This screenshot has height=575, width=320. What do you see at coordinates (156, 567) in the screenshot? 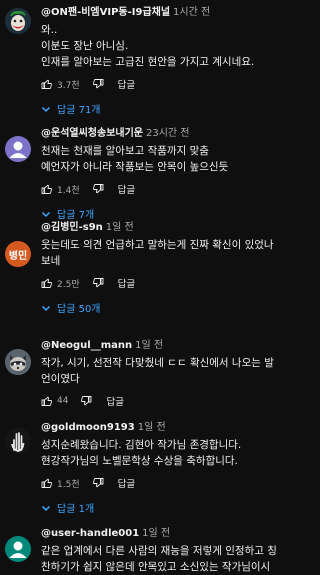
I see `comment-line: 찬하기가 쉽지 않은데 안목있고 소신있는 작가님이시` at bounding box center [156, 567].